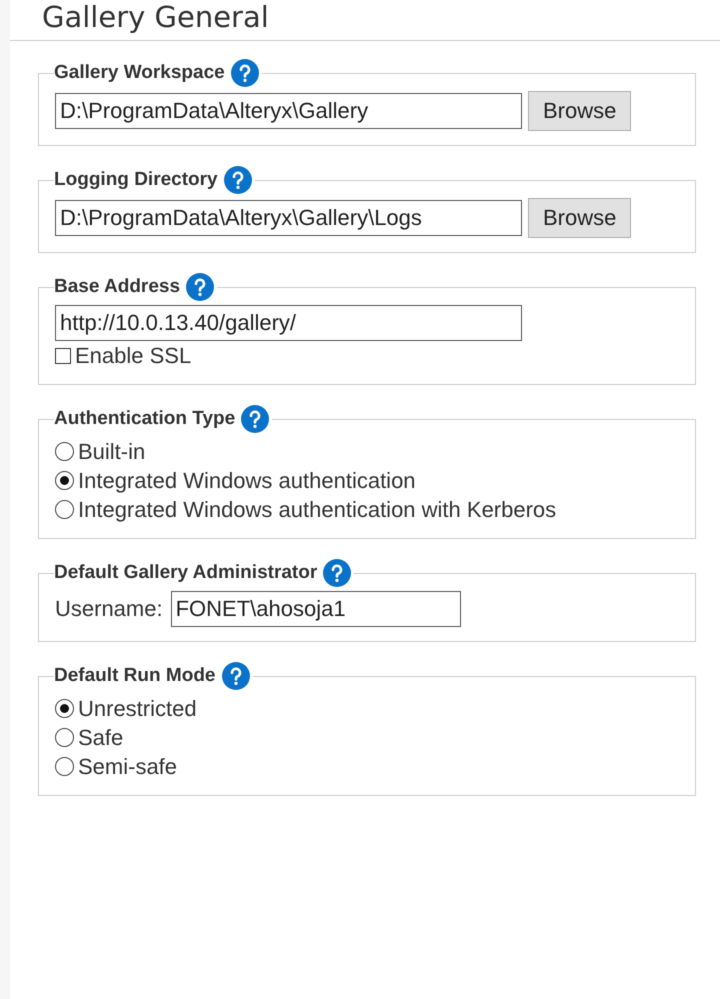  What do you see at coordinates (288, 111) in the screenshot?
I see `path-field: D:\ProgramData\Alteryx\Gallery` at bounding box center [288, 111].